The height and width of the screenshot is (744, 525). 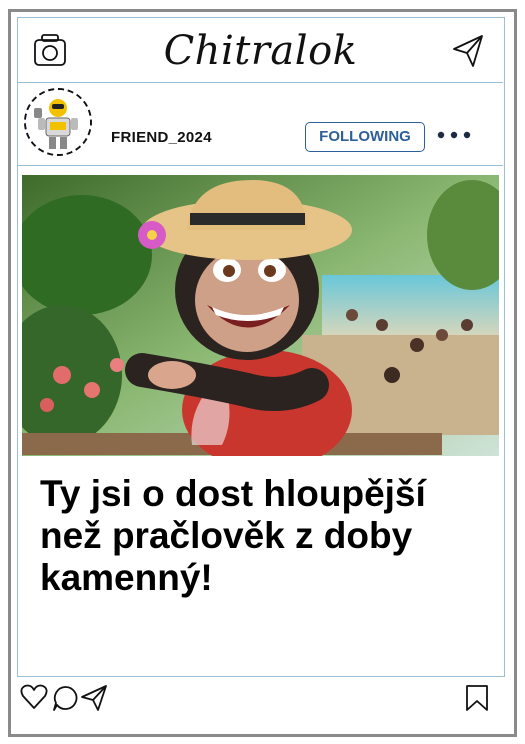 What do you see at coordinates (65, 698) in the screenshot?
I see `comment-icon` at bounding box center [65, 698].